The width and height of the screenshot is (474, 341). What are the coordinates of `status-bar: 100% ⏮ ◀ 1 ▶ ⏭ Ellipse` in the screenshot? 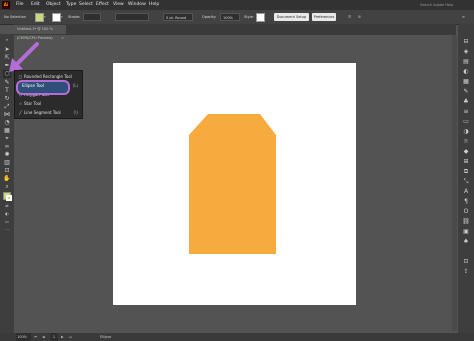 It's located at (237, 337).